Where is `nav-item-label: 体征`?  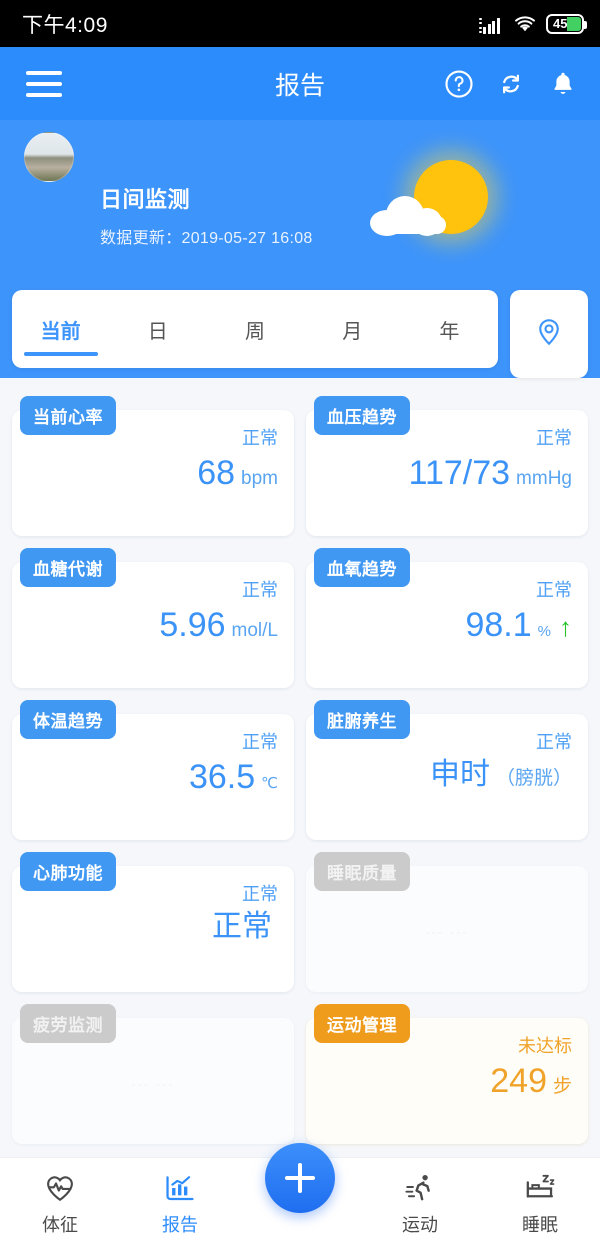
nav-item-label: 体征 is located at coordinates (60, 1224).